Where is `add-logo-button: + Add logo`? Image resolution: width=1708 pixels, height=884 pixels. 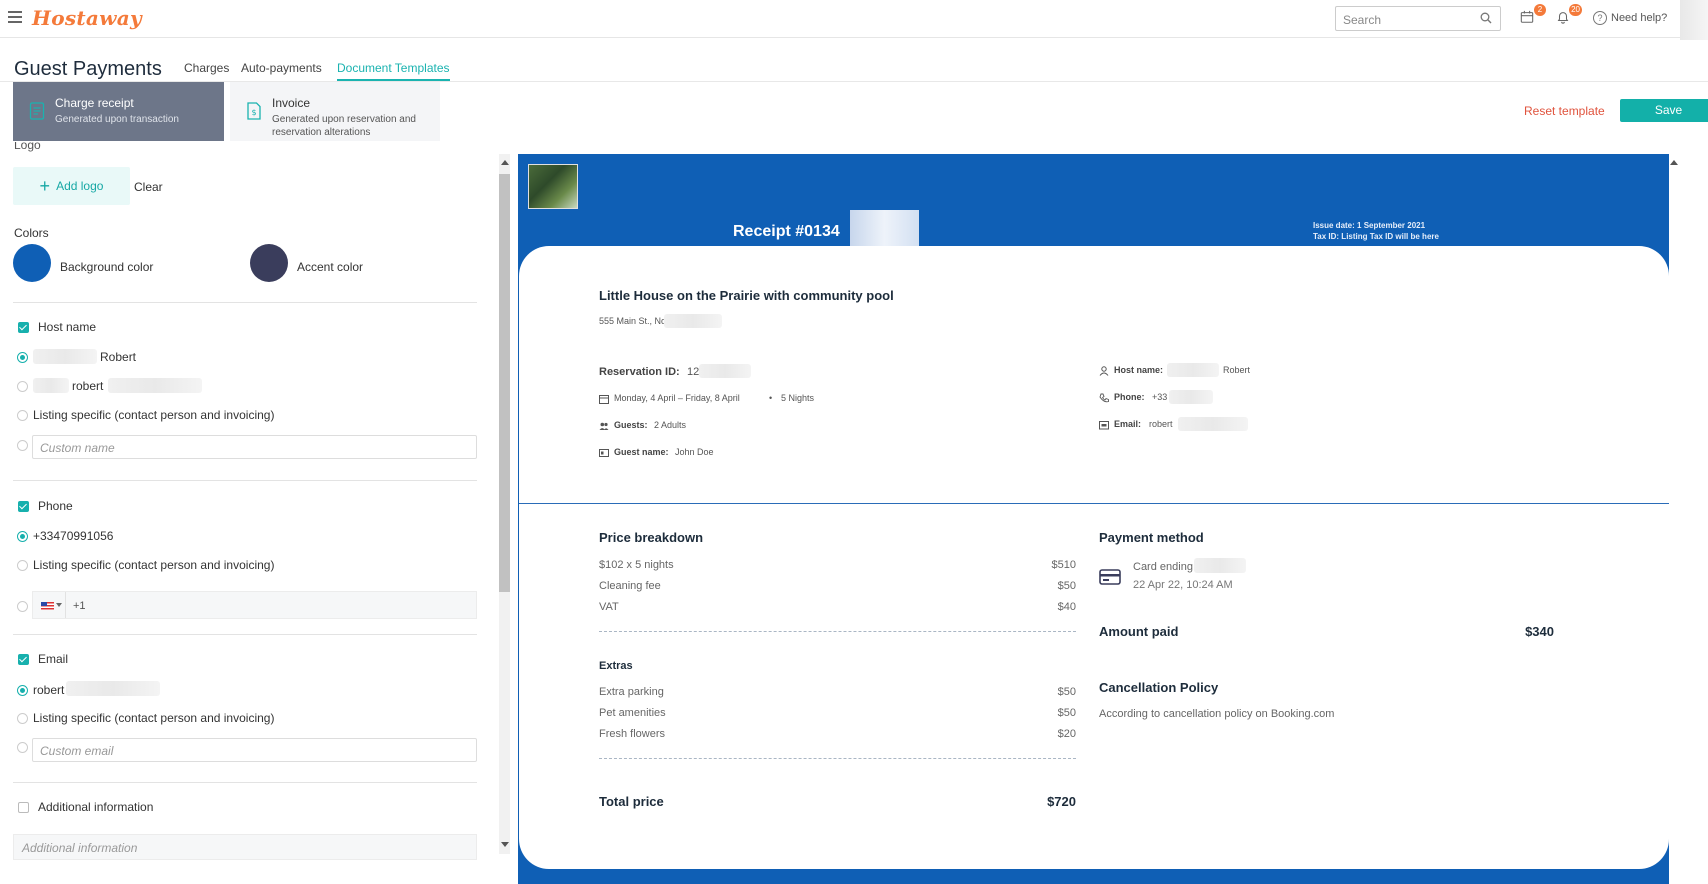
add-logo-button: + Add logo is located at coordinates (71, 186).